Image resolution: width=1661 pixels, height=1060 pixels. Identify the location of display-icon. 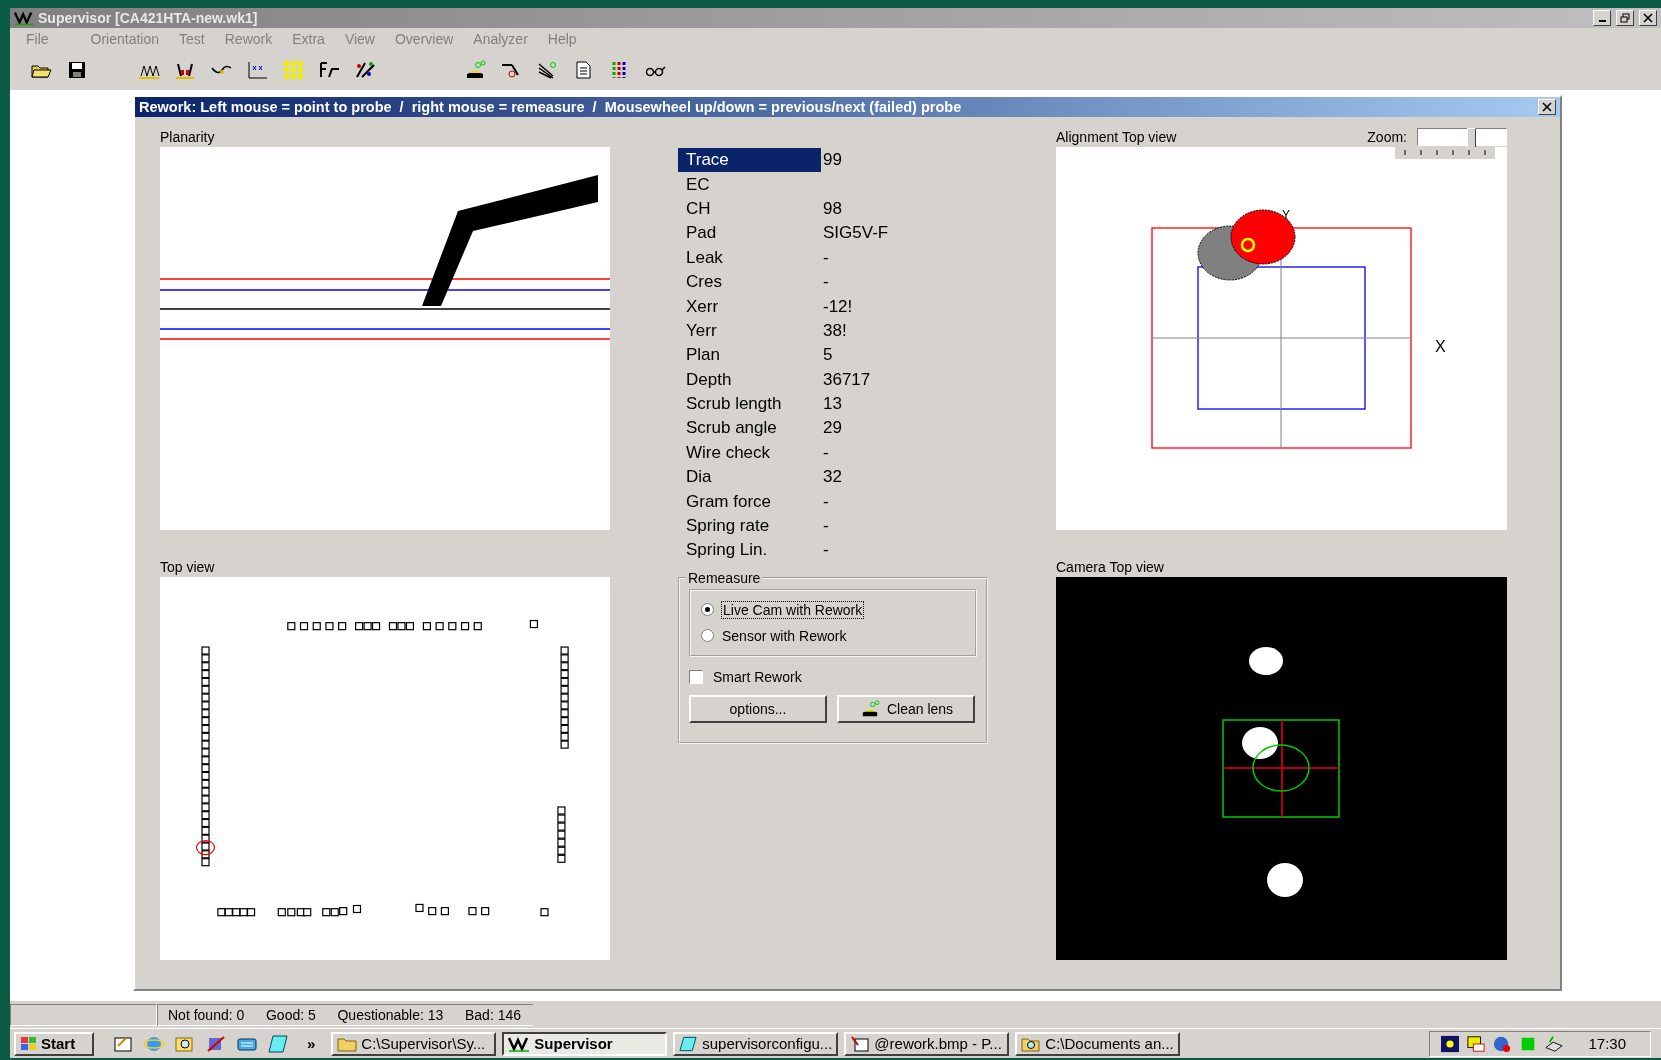
(1476, 1043).